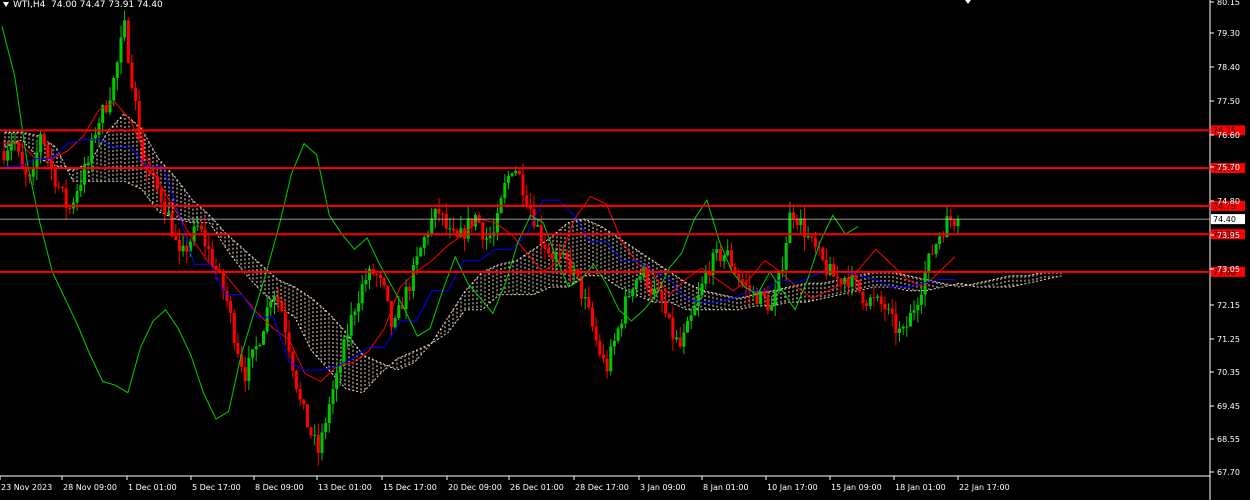  What do you see at coordinates (792, 487) in the screenshot?
I see `x-tick-label: 10 Jan 17:00` at bounding box center [792, 487].